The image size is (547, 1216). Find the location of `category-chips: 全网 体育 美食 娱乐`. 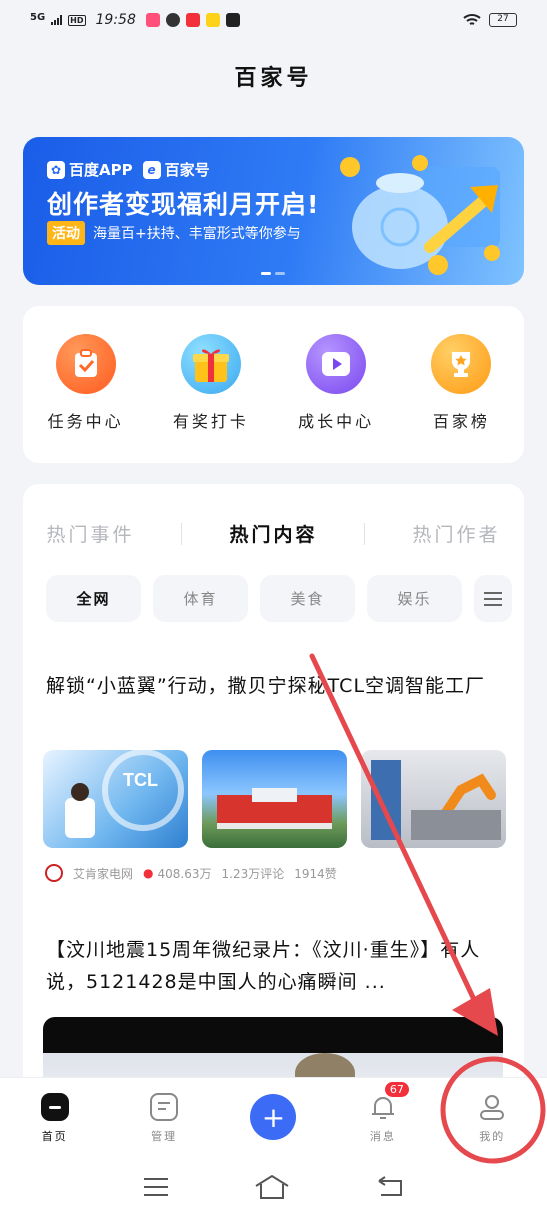

category-chips: 全网 体育 美食 娱乐 is located at coordinates (279, 598).